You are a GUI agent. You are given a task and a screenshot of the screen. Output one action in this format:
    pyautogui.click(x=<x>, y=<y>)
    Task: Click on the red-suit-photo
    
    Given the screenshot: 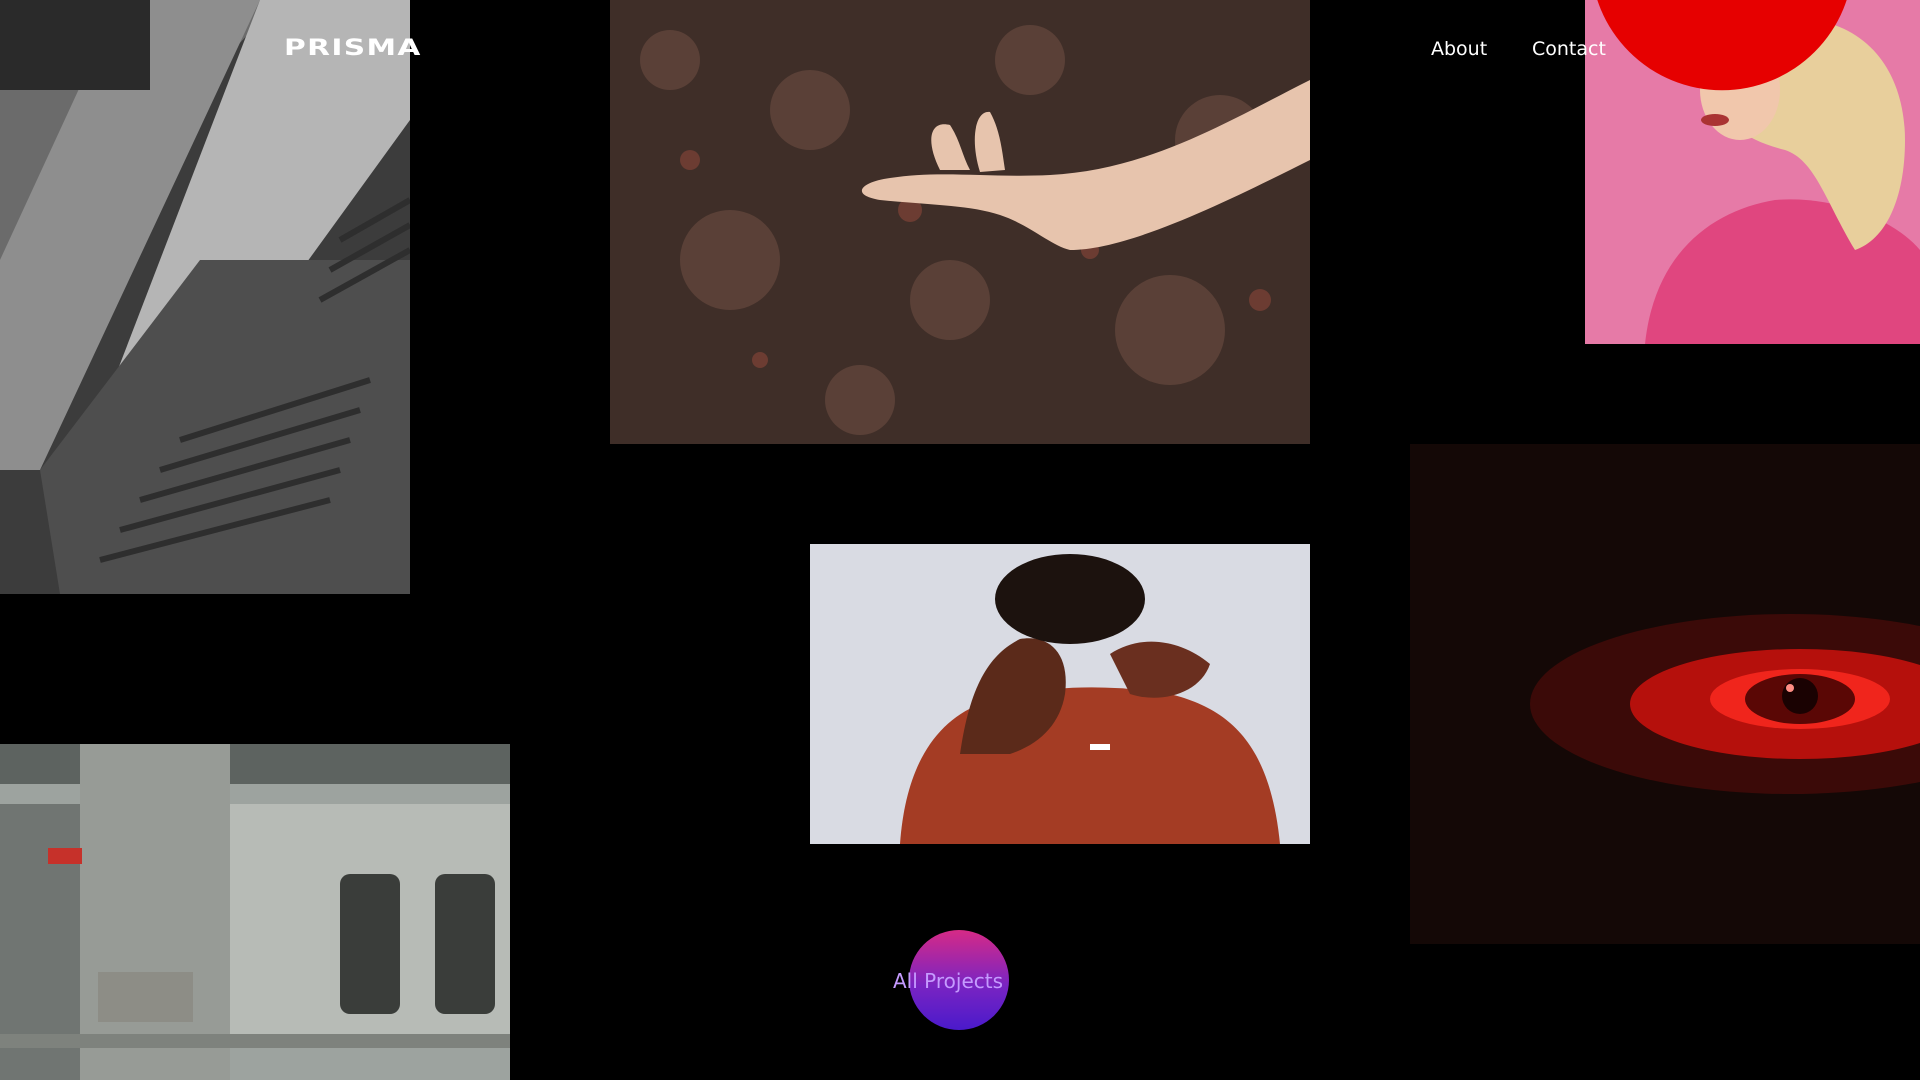 What is the action you would take?
    pyautogui.click(x=1060, y=694)
    